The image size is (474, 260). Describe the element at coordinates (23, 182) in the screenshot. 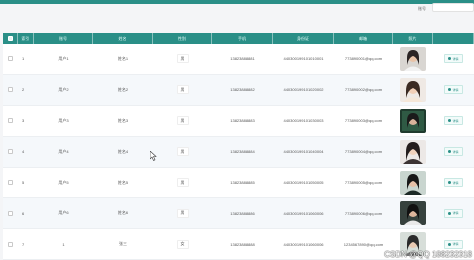

I see `cell-index: 5` at that location.